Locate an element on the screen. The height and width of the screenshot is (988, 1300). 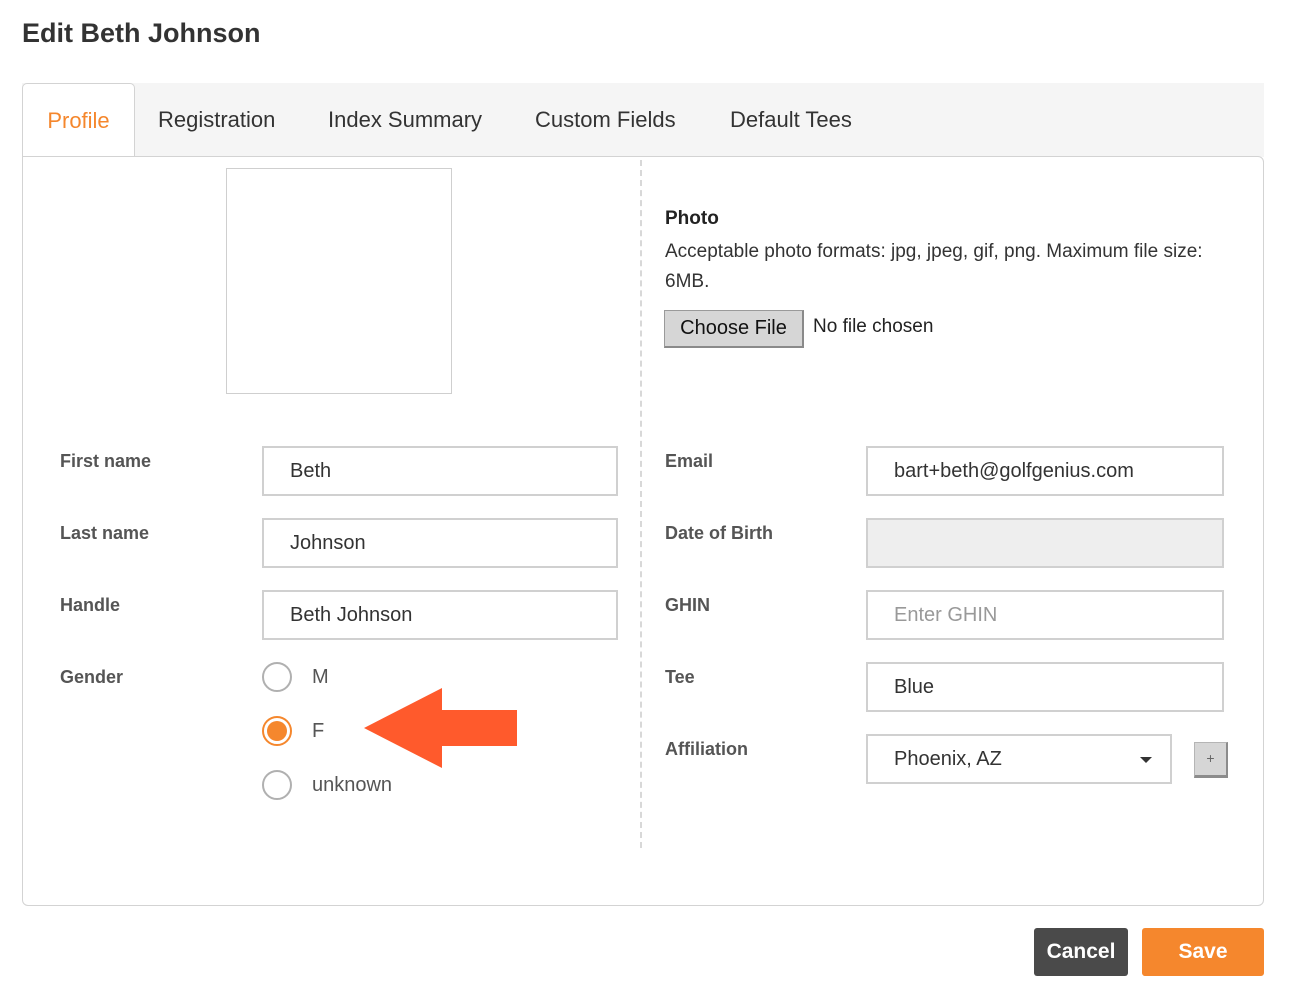
first-name-label: First name is located at coordinates (106, 461).